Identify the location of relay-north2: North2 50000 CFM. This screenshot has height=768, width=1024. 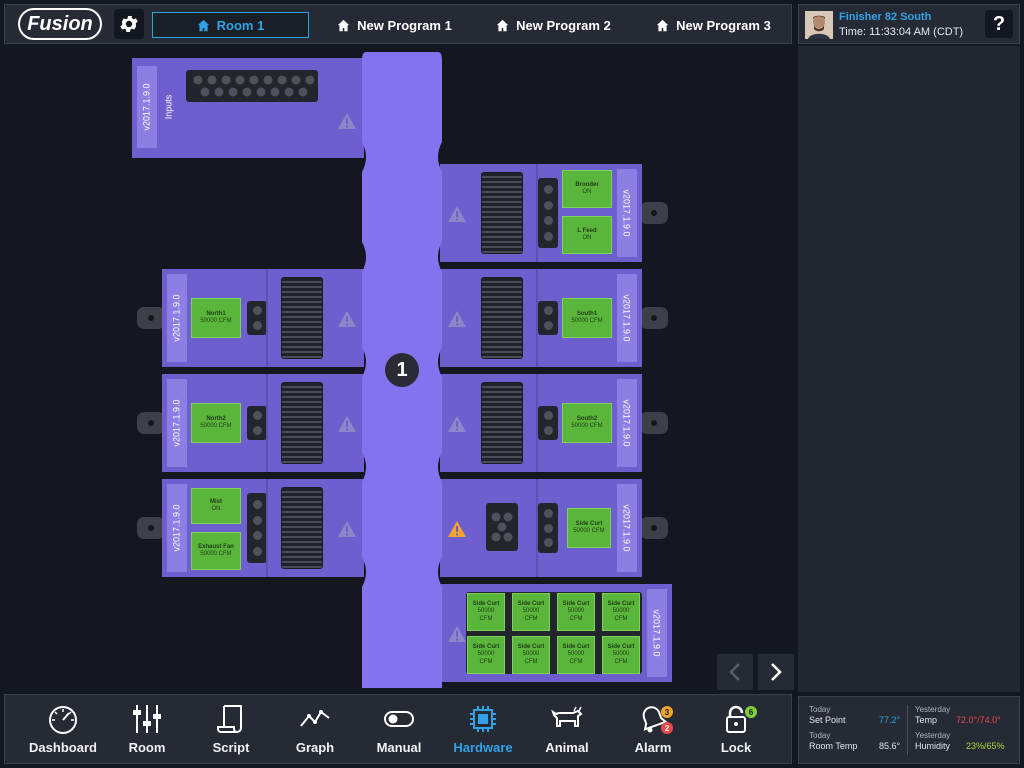
(216, 423).